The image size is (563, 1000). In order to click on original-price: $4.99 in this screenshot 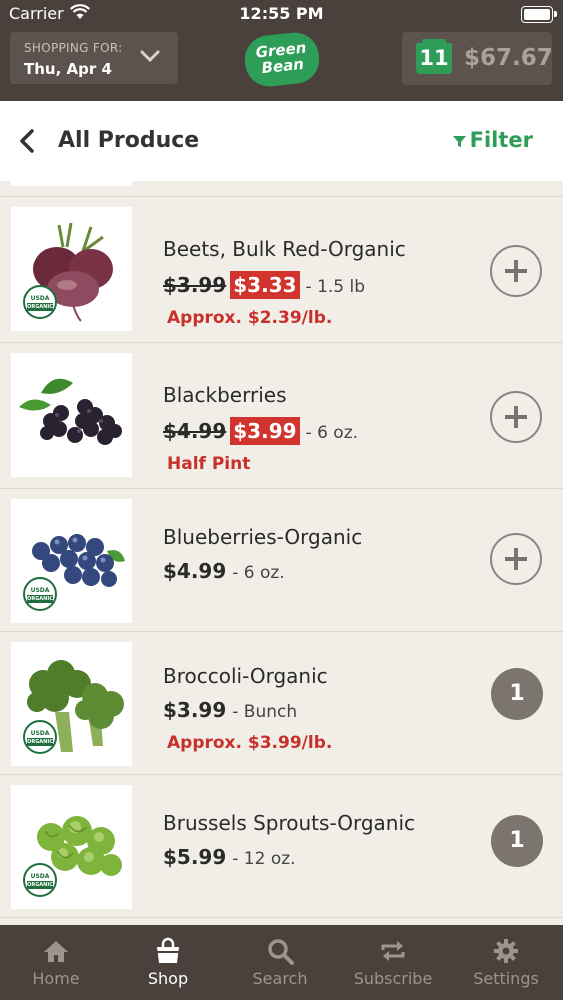, I will do `click(195, 431)`.